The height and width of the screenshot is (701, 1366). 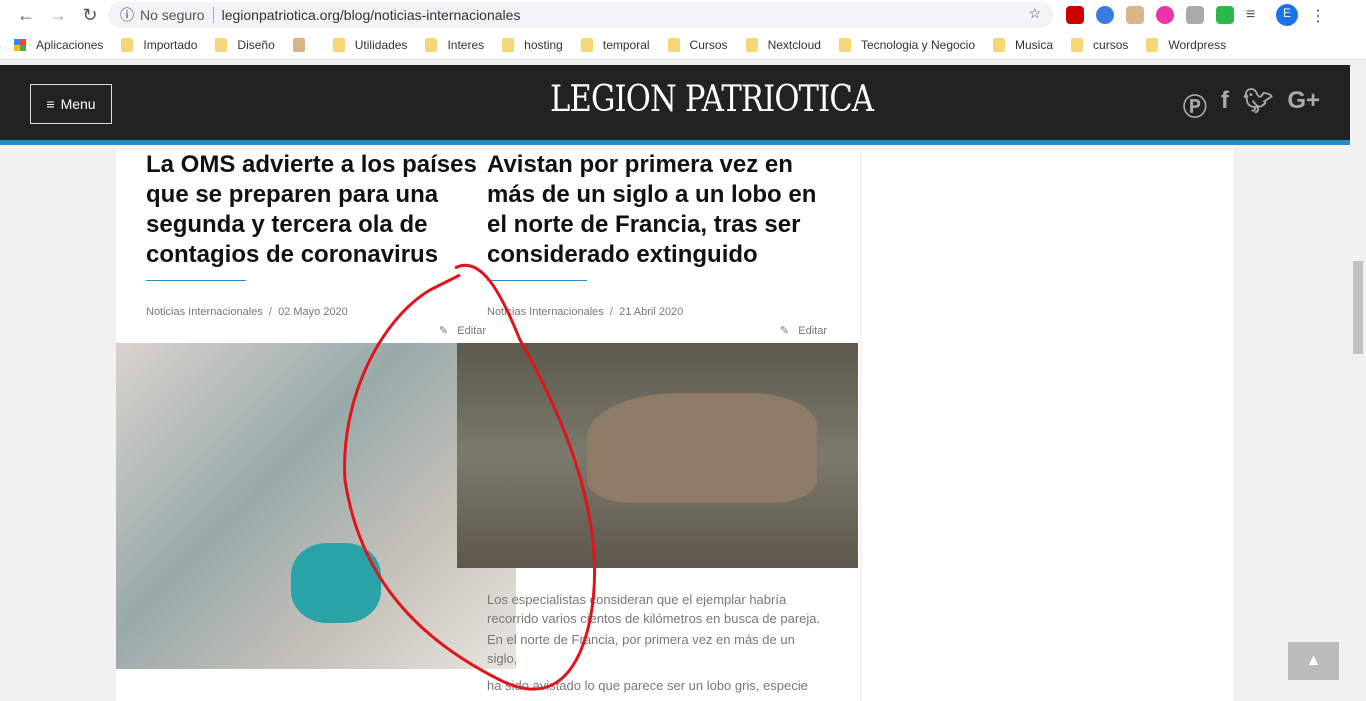 What do you see at coordinates (1313, 661) in the screenshot?
I see `back-to-top-button: ▲` at bounding box center [1313, 661].